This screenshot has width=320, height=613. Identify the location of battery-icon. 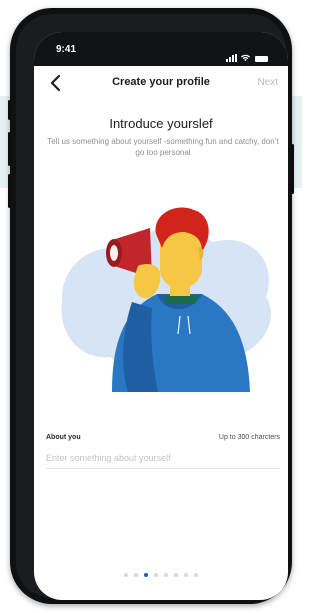
(261, 59).